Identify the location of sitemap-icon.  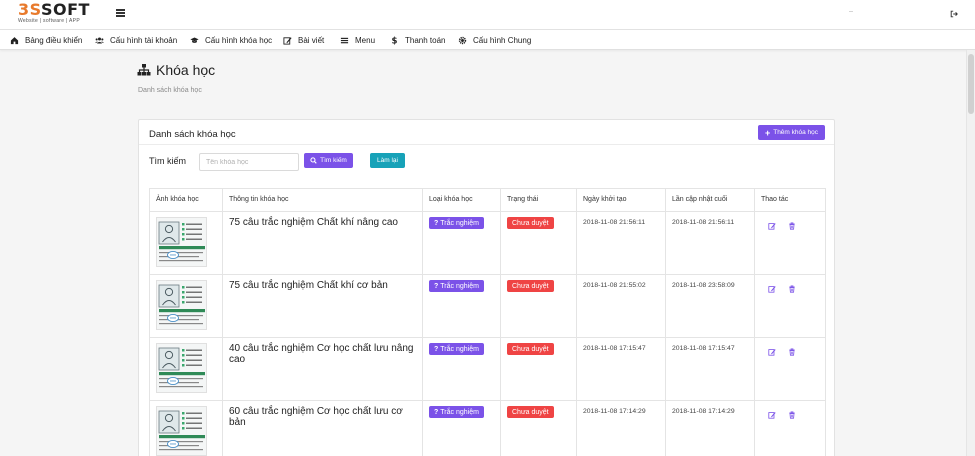
(144, 70).